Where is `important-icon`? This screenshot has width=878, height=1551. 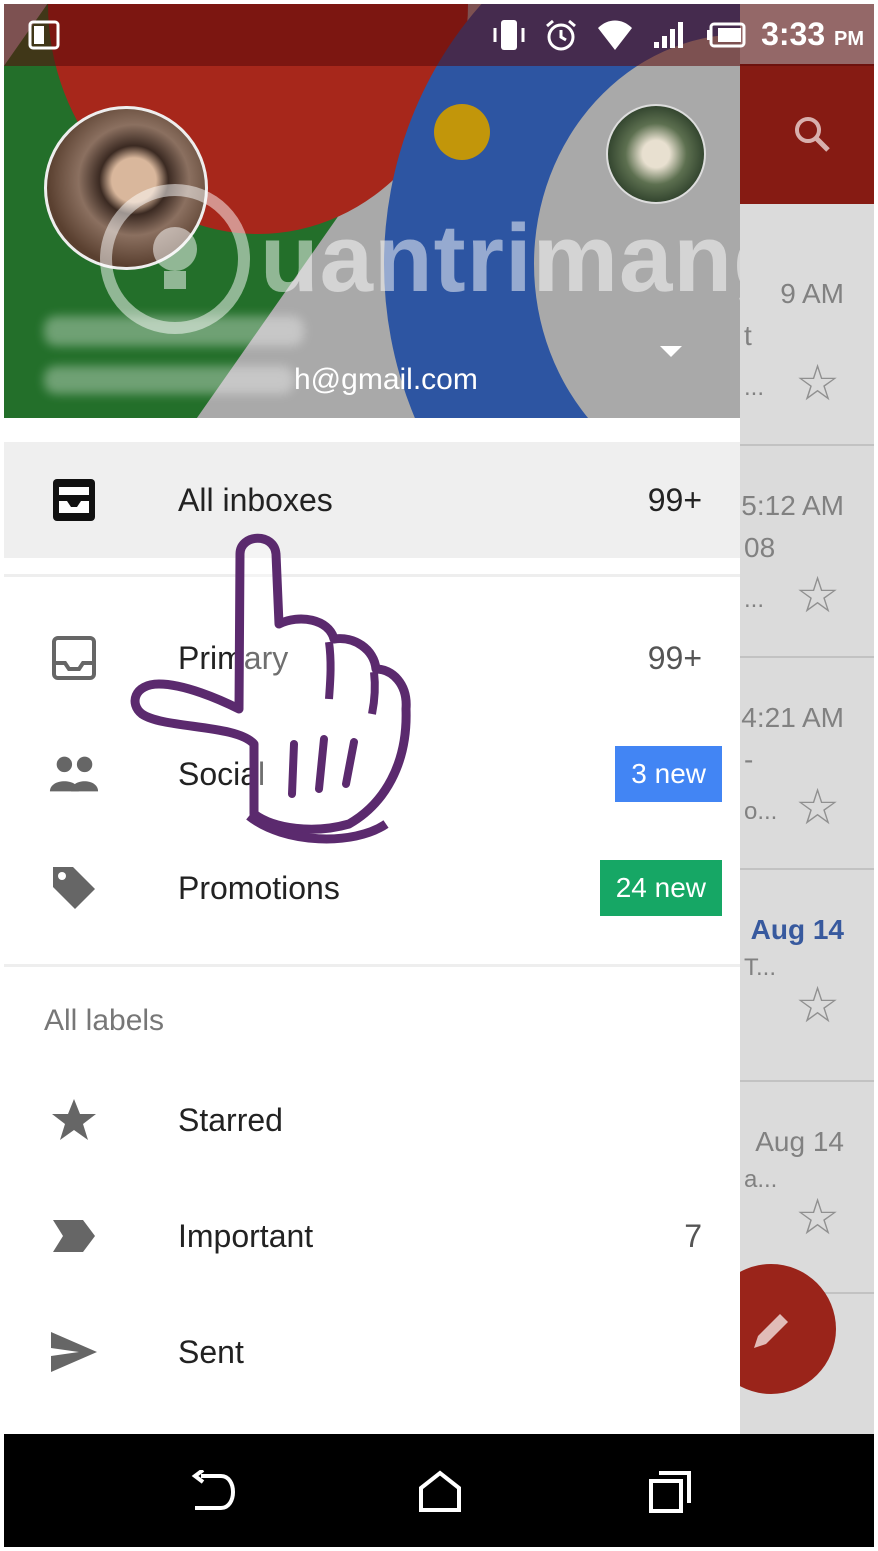 important-icon is located at coordinates (74, 1236).